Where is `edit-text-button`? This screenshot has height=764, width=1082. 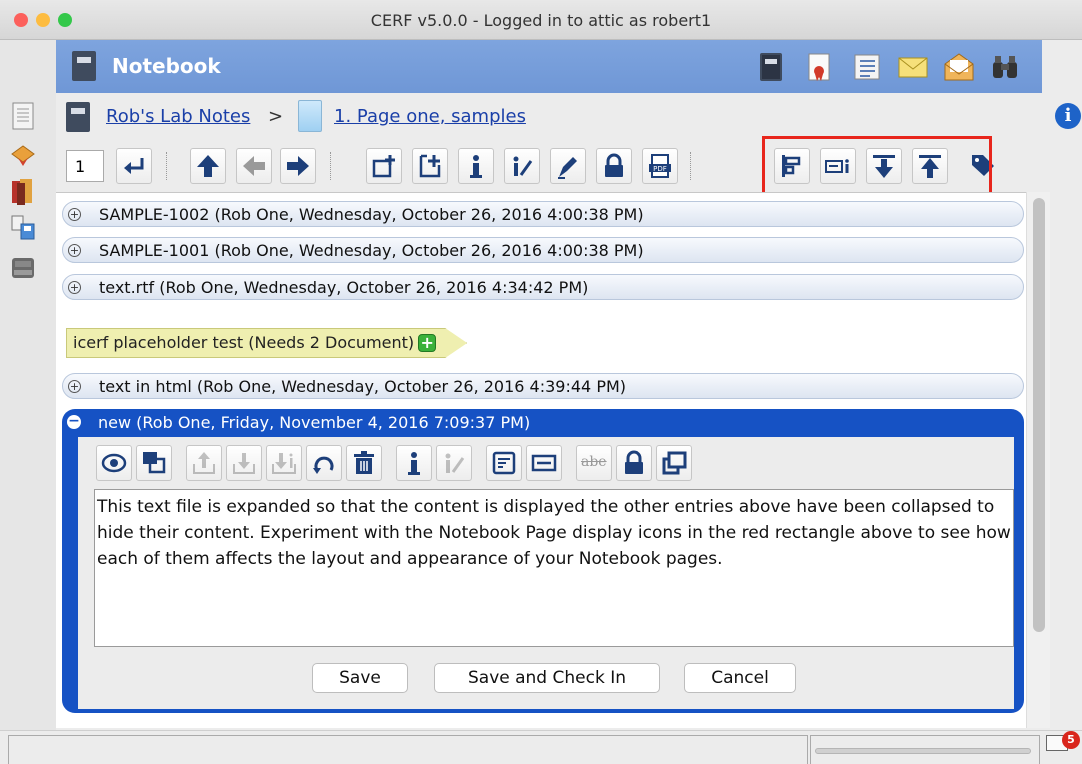
edit-text-button is located at coordinates (504, 463).